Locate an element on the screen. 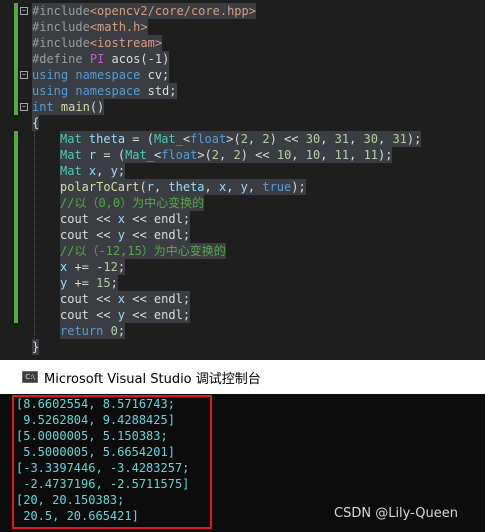  code-text: #include<opencv2/core/core.hpp> is located at coordinates (144, 11).